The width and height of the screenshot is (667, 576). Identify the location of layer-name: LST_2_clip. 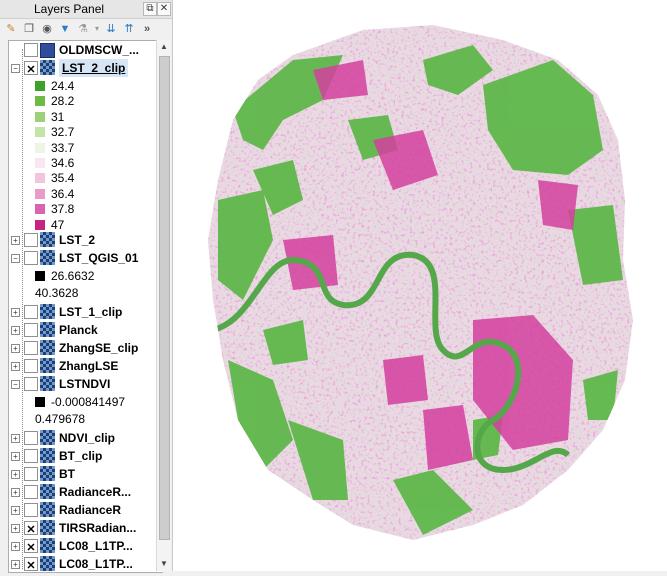
(94, 68).